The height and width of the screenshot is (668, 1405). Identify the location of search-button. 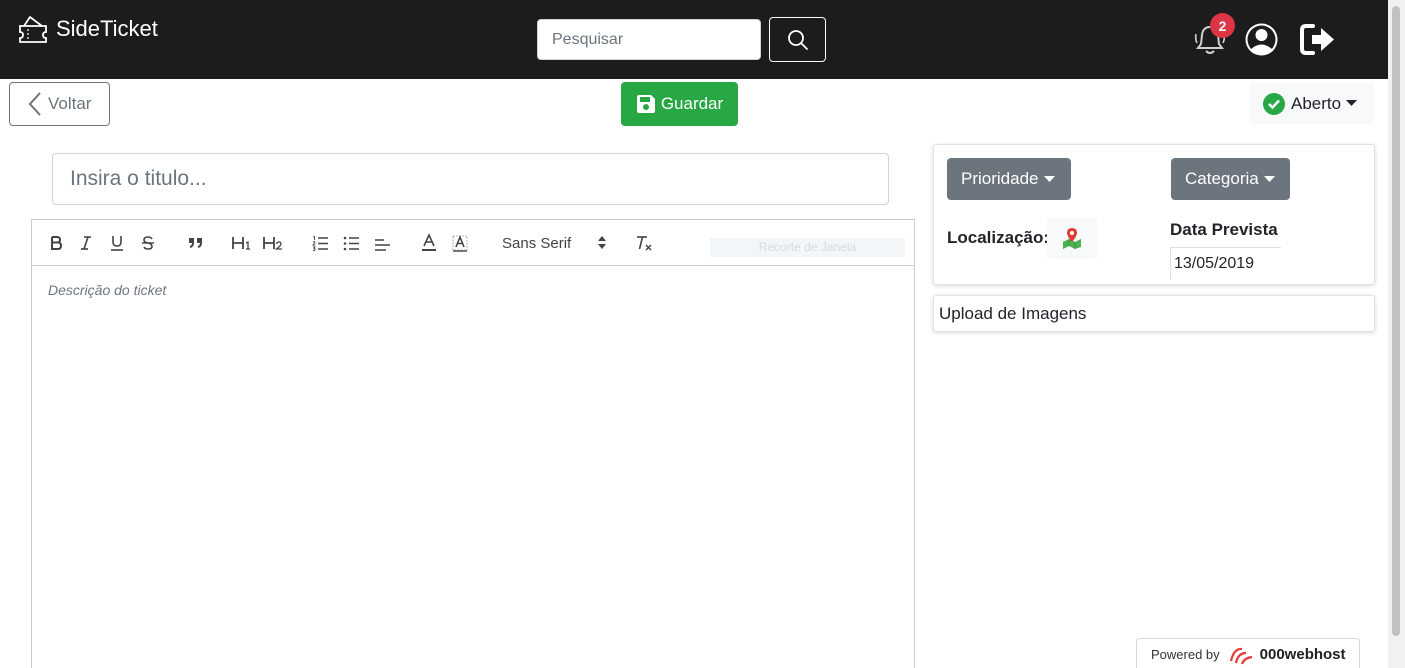
(797, 39).